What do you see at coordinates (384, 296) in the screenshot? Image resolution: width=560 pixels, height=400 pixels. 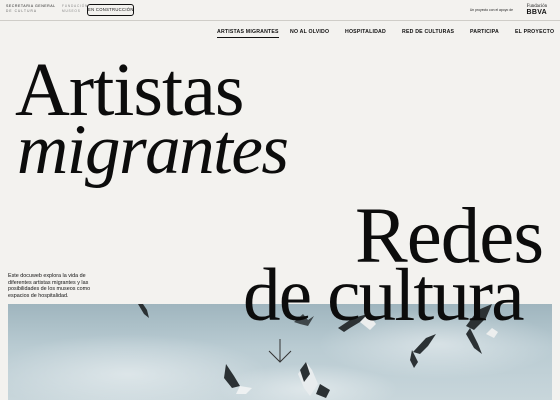 I see `title-de-cultura: de cultura` at bounding box center [384, 296].